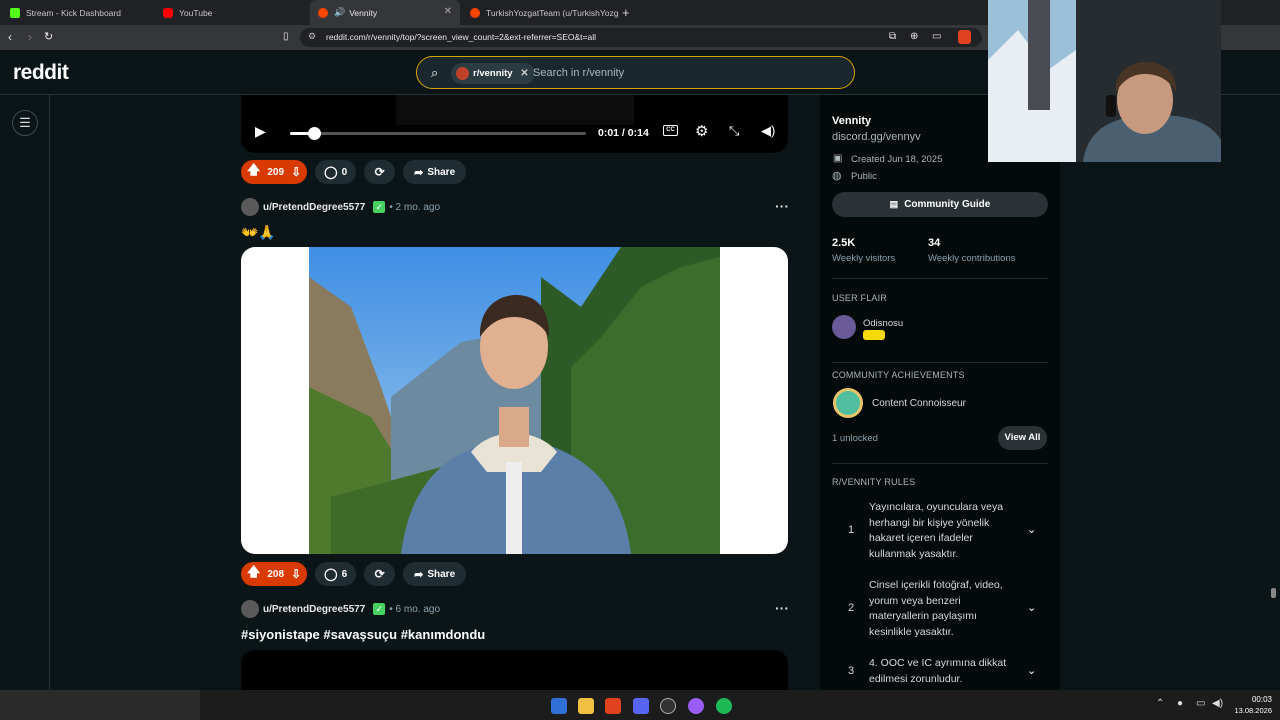 Image resolution: width=1280 pixels, height=720 pixels. I want to click on tab-turkish-yozgat: TurkishYozgatTeam (u/TurkishYozgat, so click(540, 12).